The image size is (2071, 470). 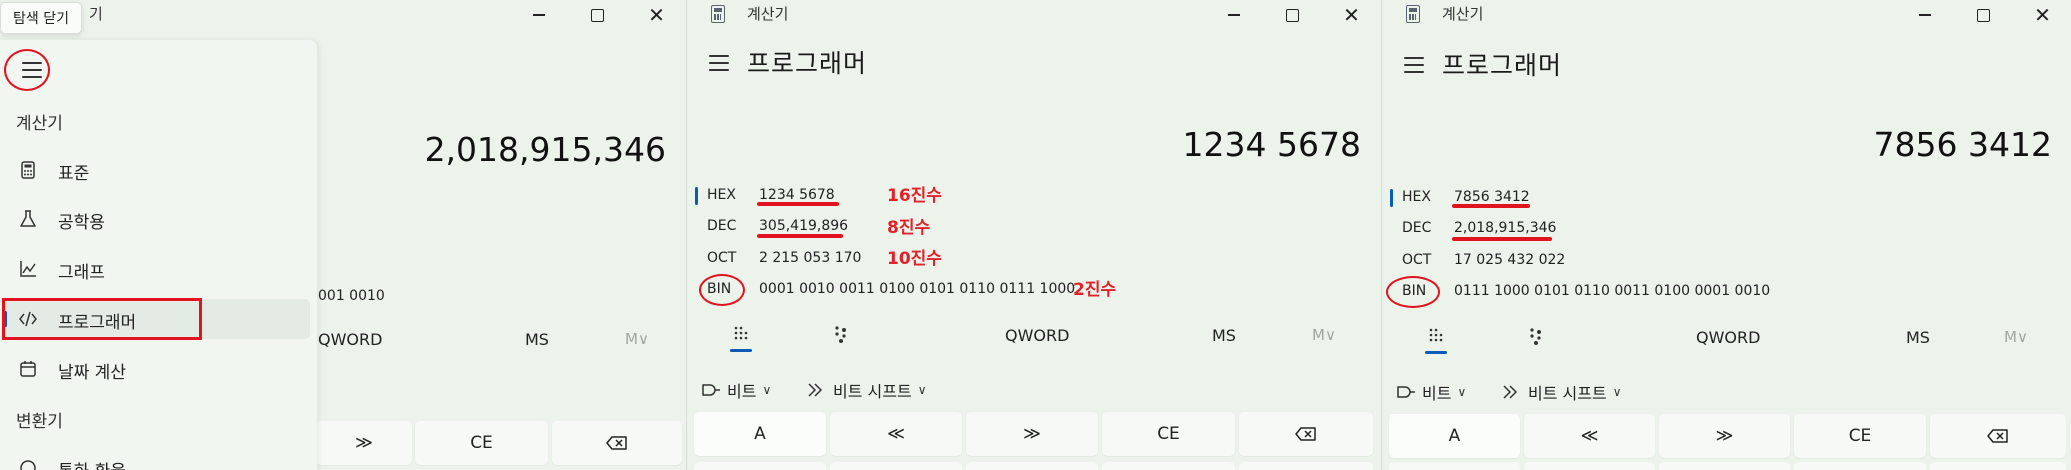 I want to click on annotation-dec: 10진수, so click(x=914, y=259).